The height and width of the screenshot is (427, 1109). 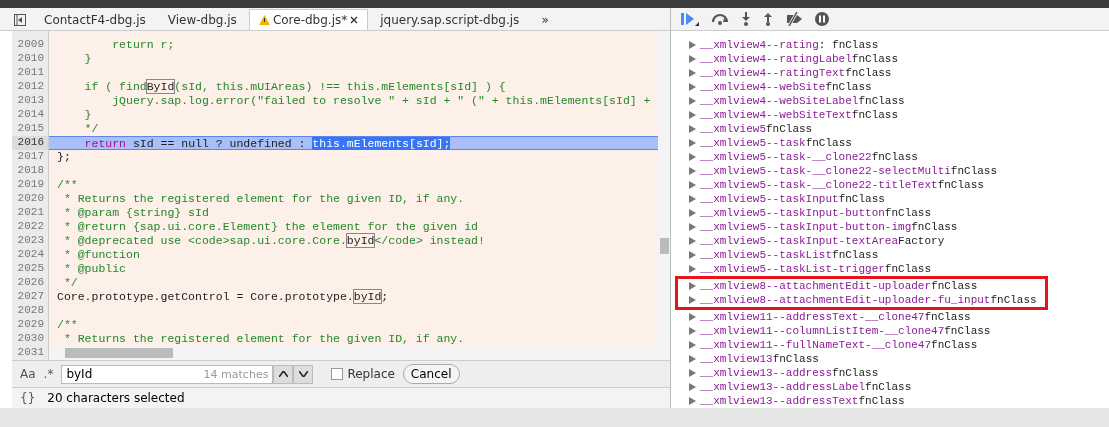 What do you see at coordinates (48, 374) in the screenshot?
I see `regex-toggle: .*` at bounding box center [48, 374].